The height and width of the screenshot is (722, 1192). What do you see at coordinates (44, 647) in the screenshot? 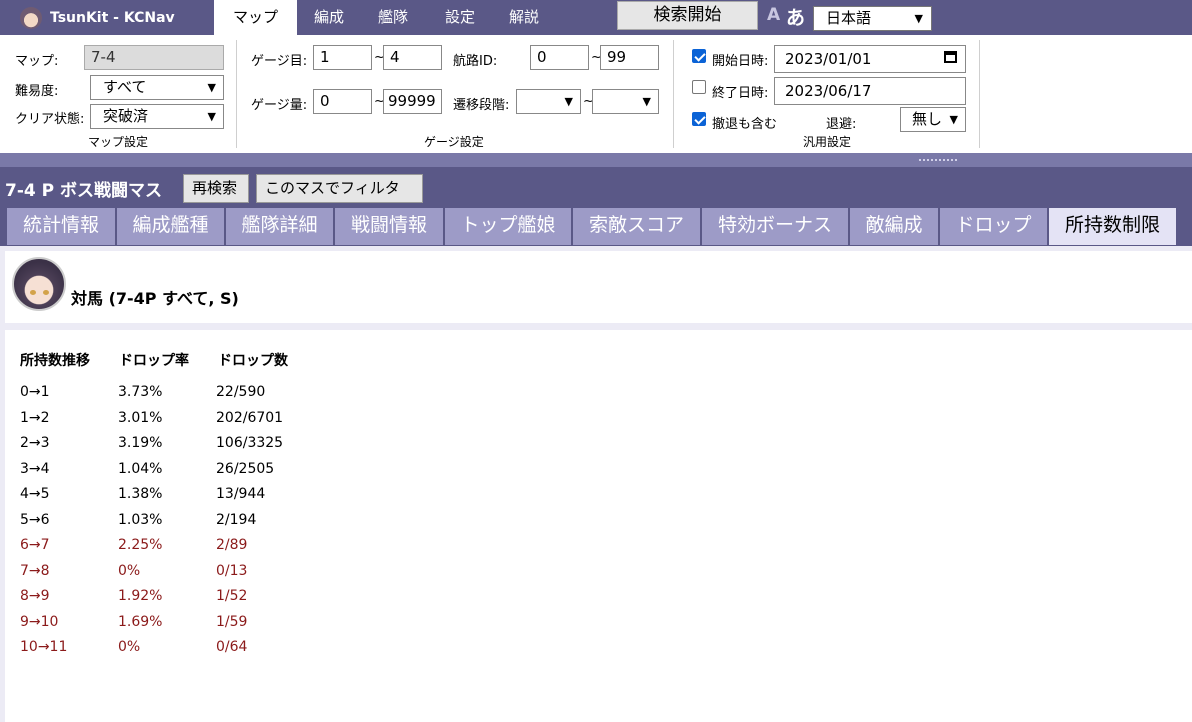
I see `table-row-transition: 10→11` at bounding box center [44, 647].